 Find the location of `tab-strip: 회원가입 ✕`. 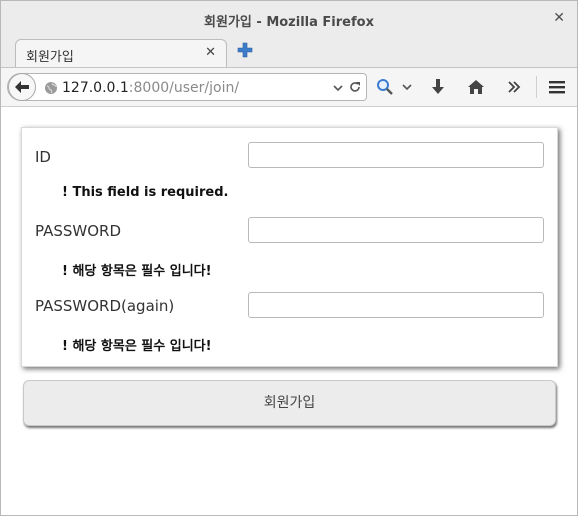

tab-strip: 회원가입 ✕ is located at coordinates (289, 52).